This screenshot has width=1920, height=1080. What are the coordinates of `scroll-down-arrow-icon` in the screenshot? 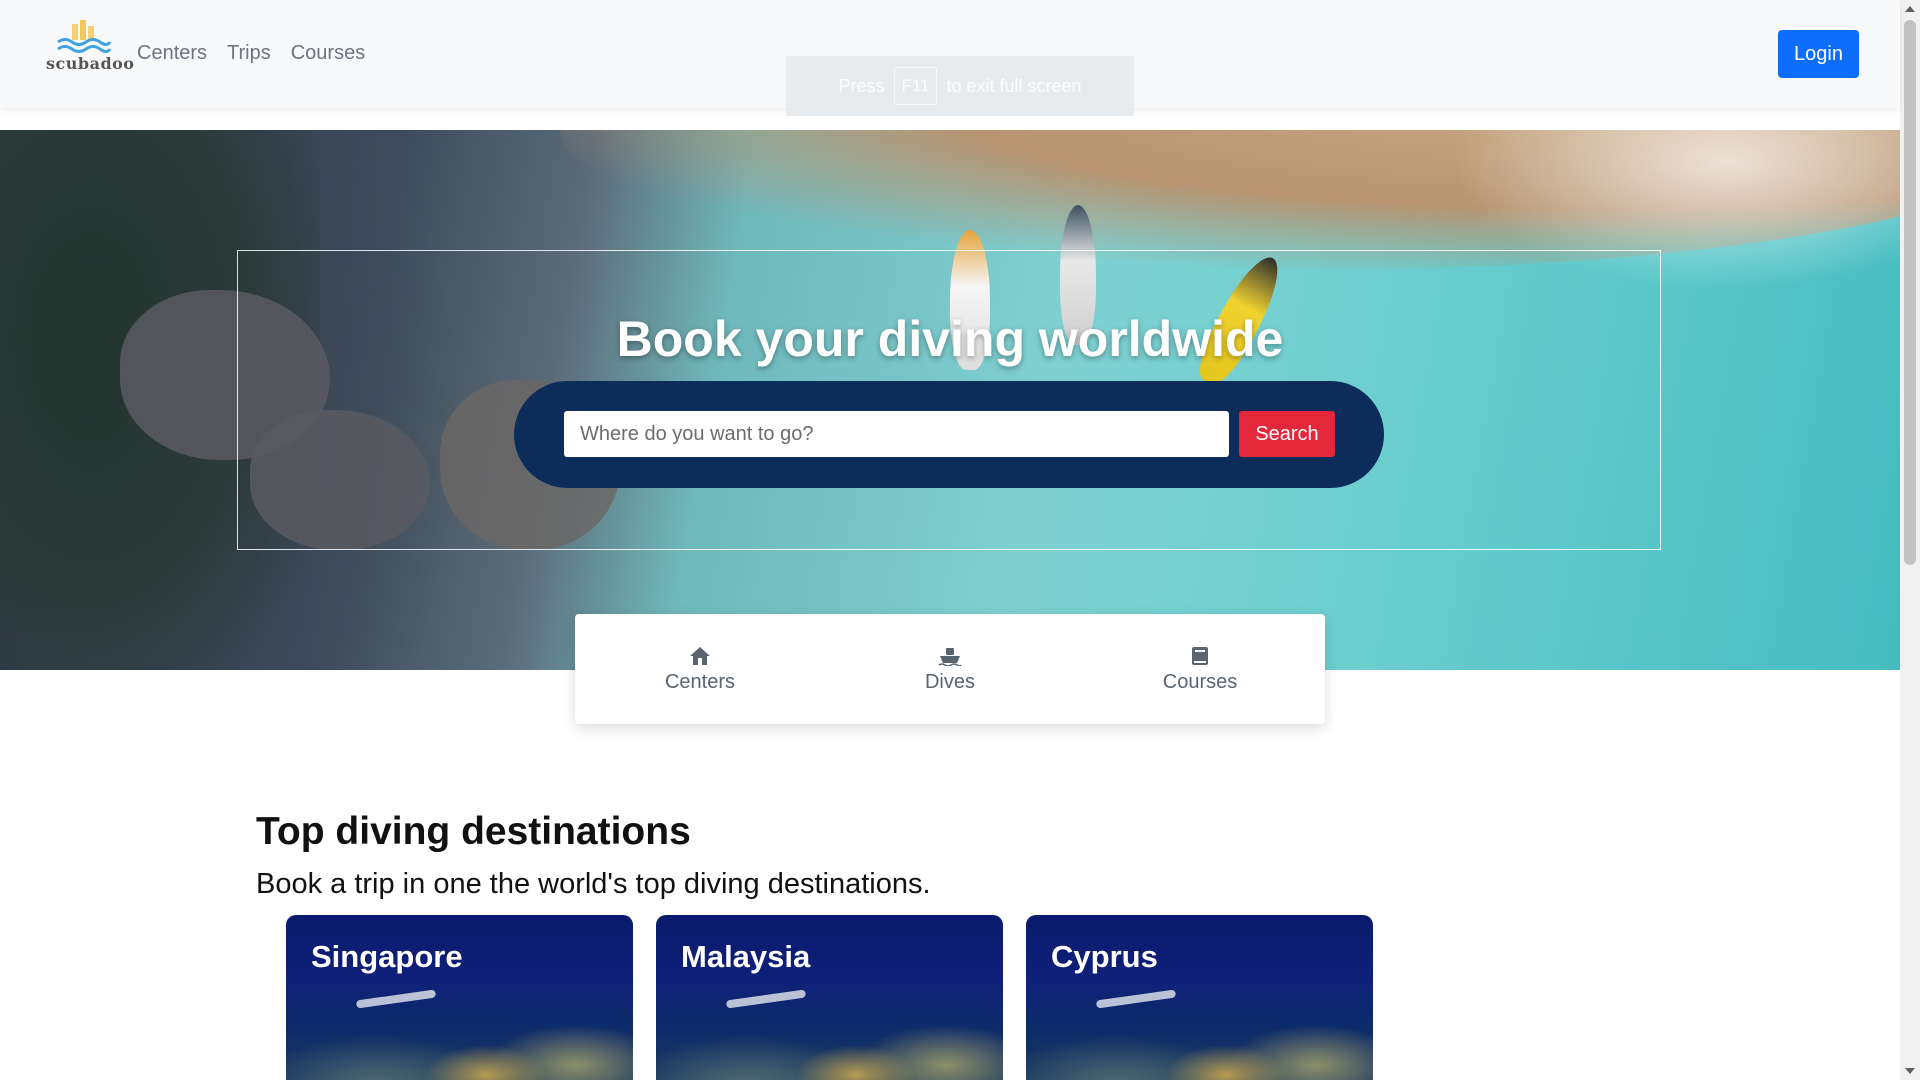 It's located at (1910, 1071).